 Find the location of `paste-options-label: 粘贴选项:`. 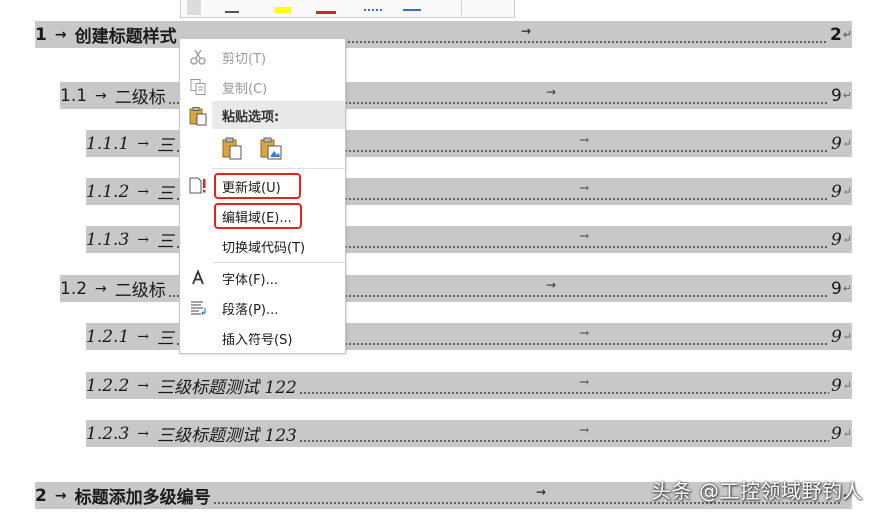

paste-options-label: 粘贴选项: is located at coordinates (251, 117).